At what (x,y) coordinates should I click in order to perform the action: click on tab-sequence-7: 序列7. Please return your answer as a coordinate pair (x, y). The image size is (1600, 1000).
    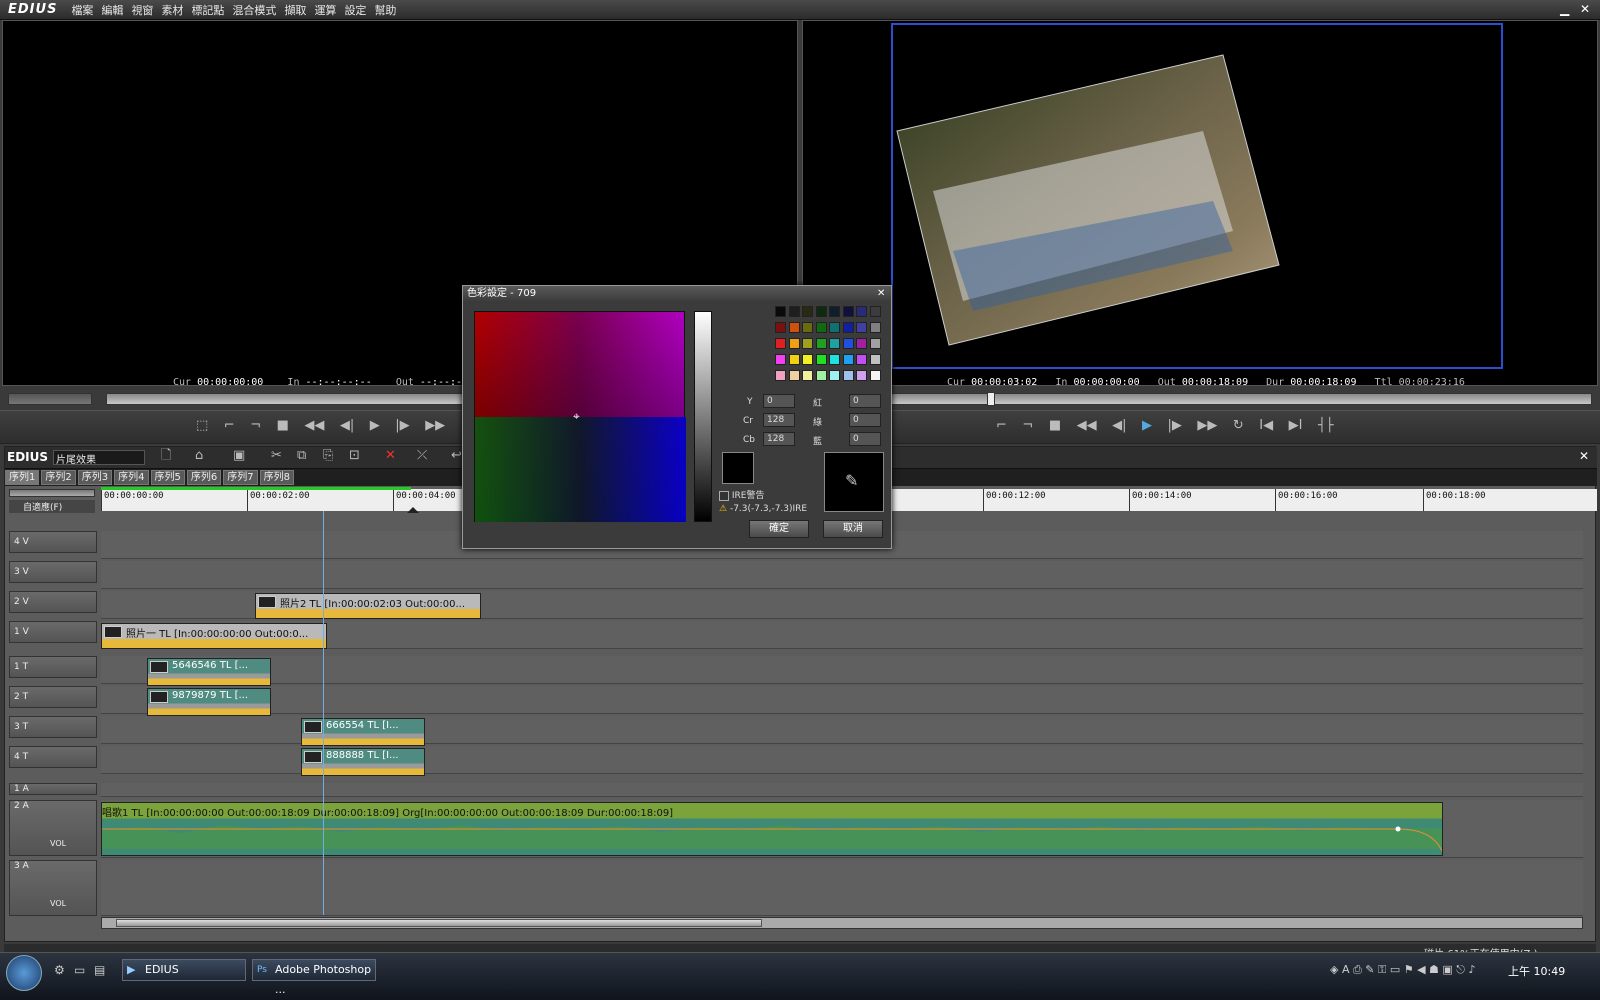
    Looking at the image, I should click on (240, 477).